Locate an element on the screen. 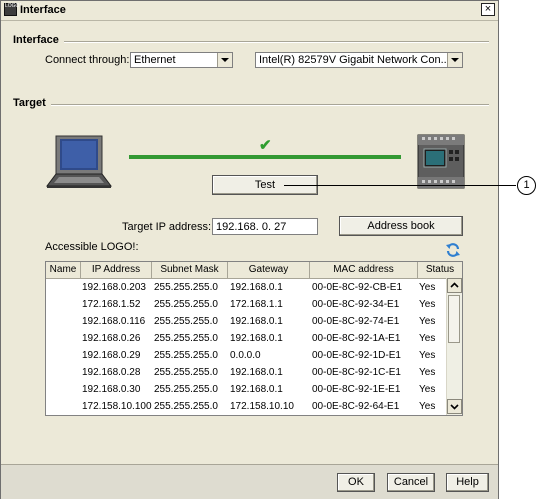  dialog-button-bar: OK Cancel Help is located at coordinates (249, 481).